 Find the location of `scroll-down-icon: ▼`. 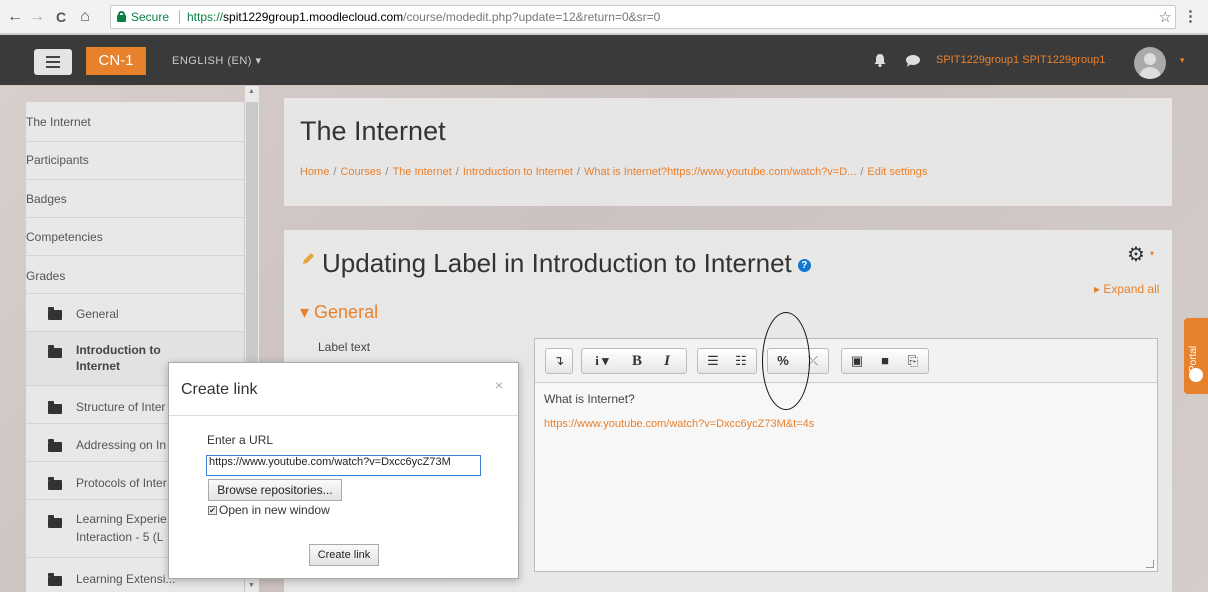

scroll-down-icon: ▼ is located at coordinates (251, 585).